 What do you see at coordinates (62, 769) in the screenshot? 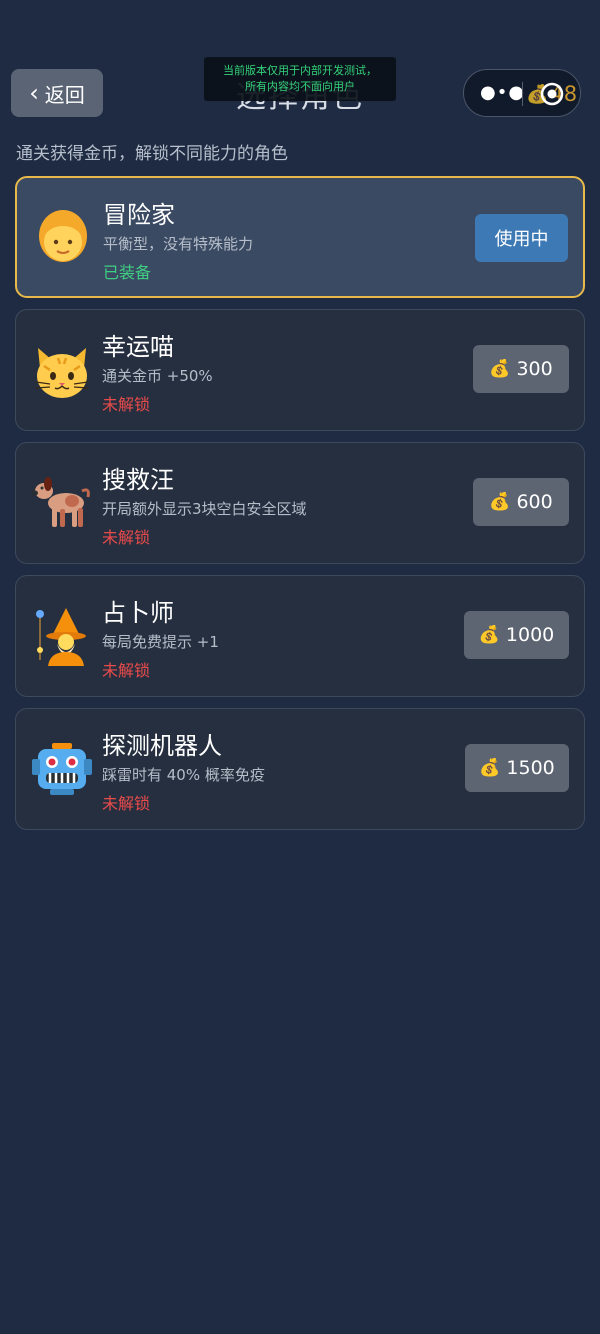
I see `robot-icon` at bounding box center [62, 769].